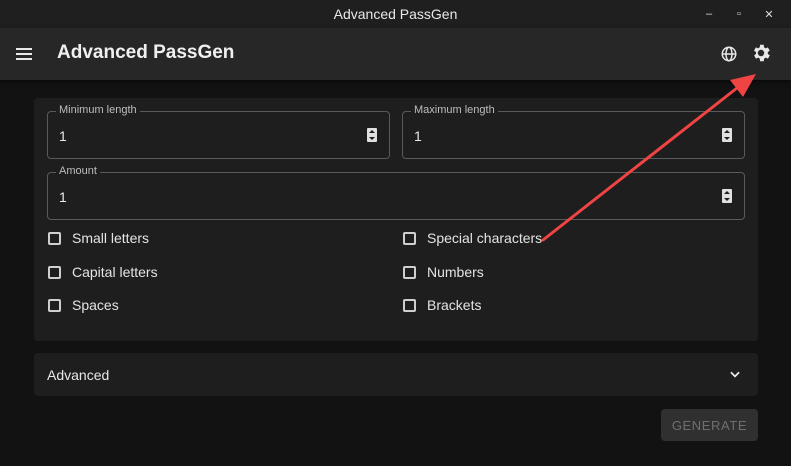 The image size is (791, 466). What do you see at coordinates (115, 272) in the screenshot?
I see `capital-letters-label: Capital letters` at bounding box center [115, 272].